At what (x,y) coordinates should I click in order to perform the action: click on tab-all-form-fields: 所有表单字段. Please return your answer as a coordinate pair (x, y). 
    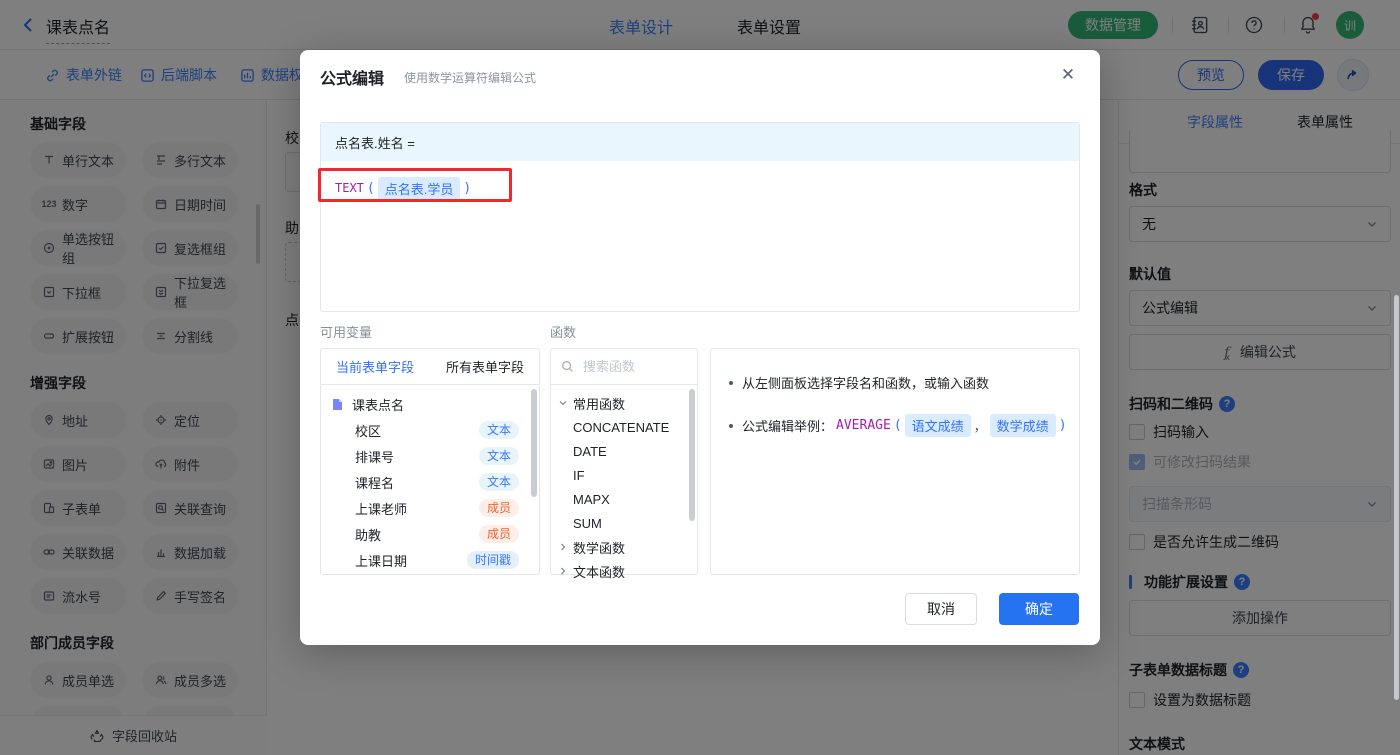
    Looking at the image, I should click on (485, 366).